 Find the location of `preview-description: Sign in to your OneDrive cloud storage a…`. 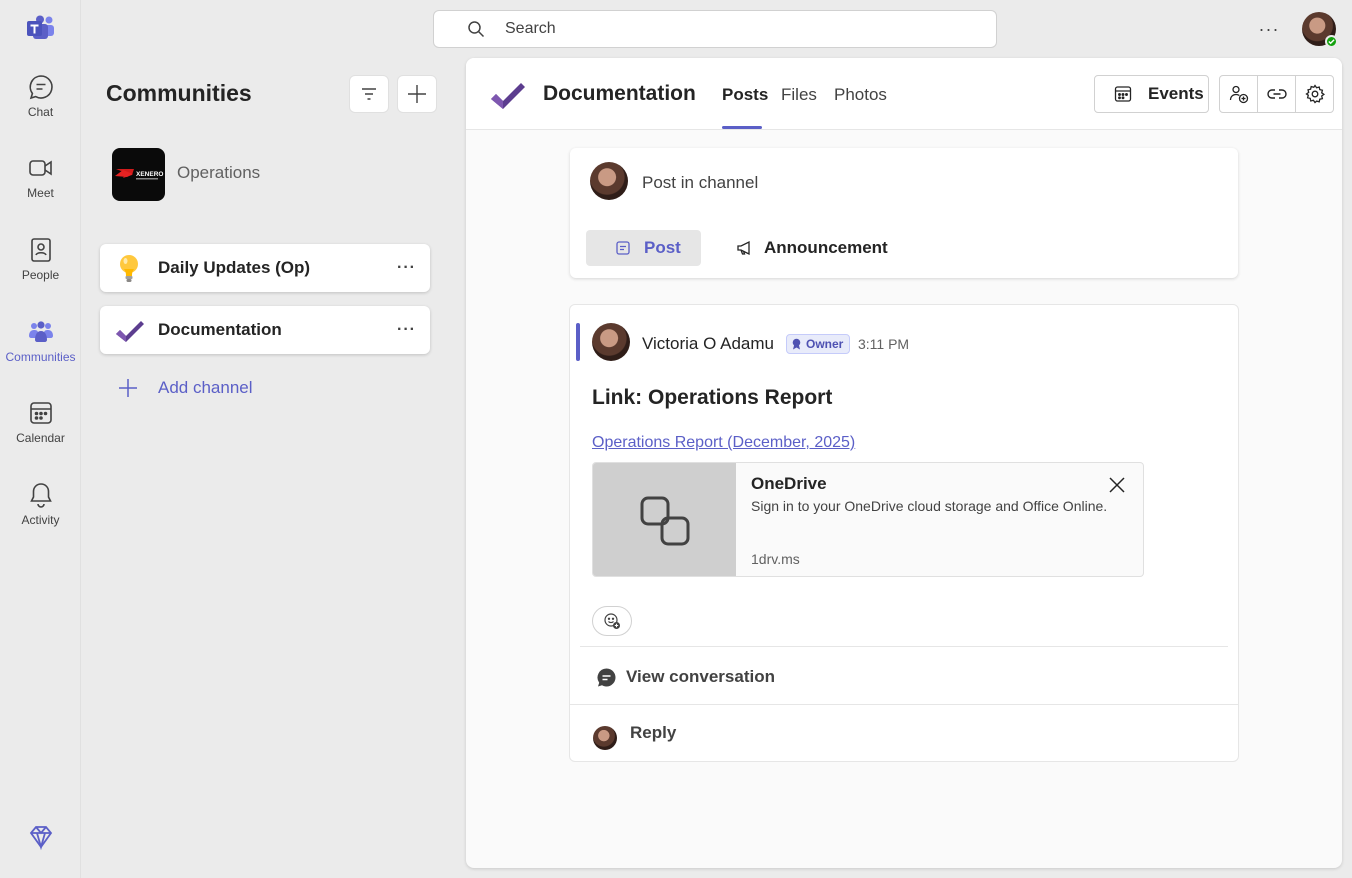

preview-description: Sign in to your OneDrive cloud storage a… is located at coordinates (929, 506).